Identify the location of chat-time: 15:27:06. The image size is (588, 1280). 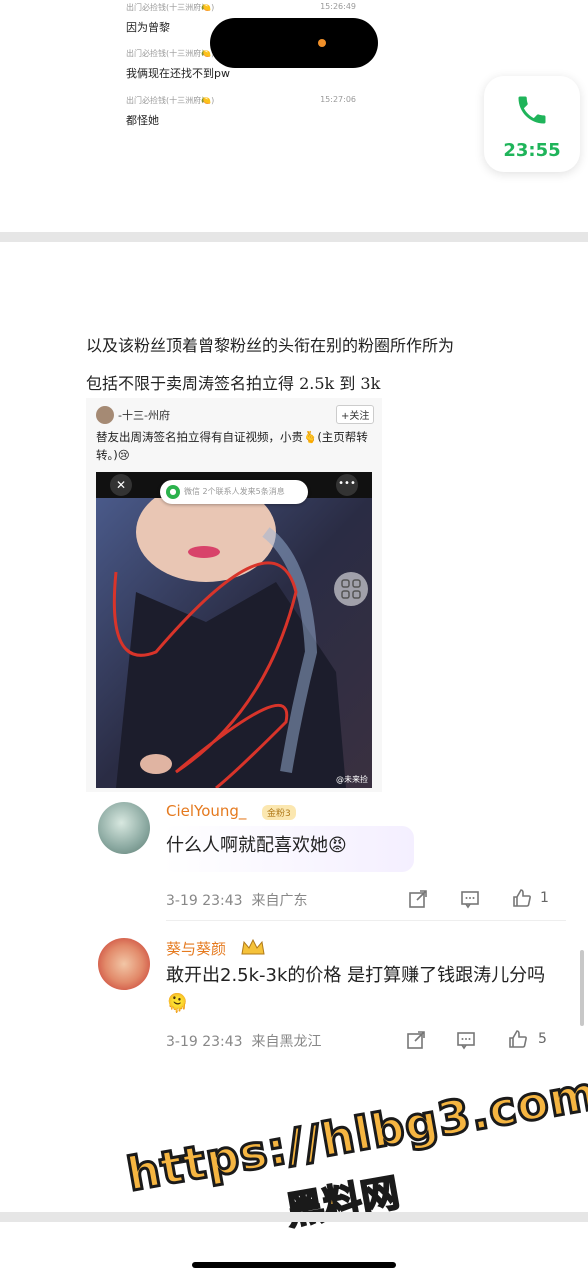
(338, 99).